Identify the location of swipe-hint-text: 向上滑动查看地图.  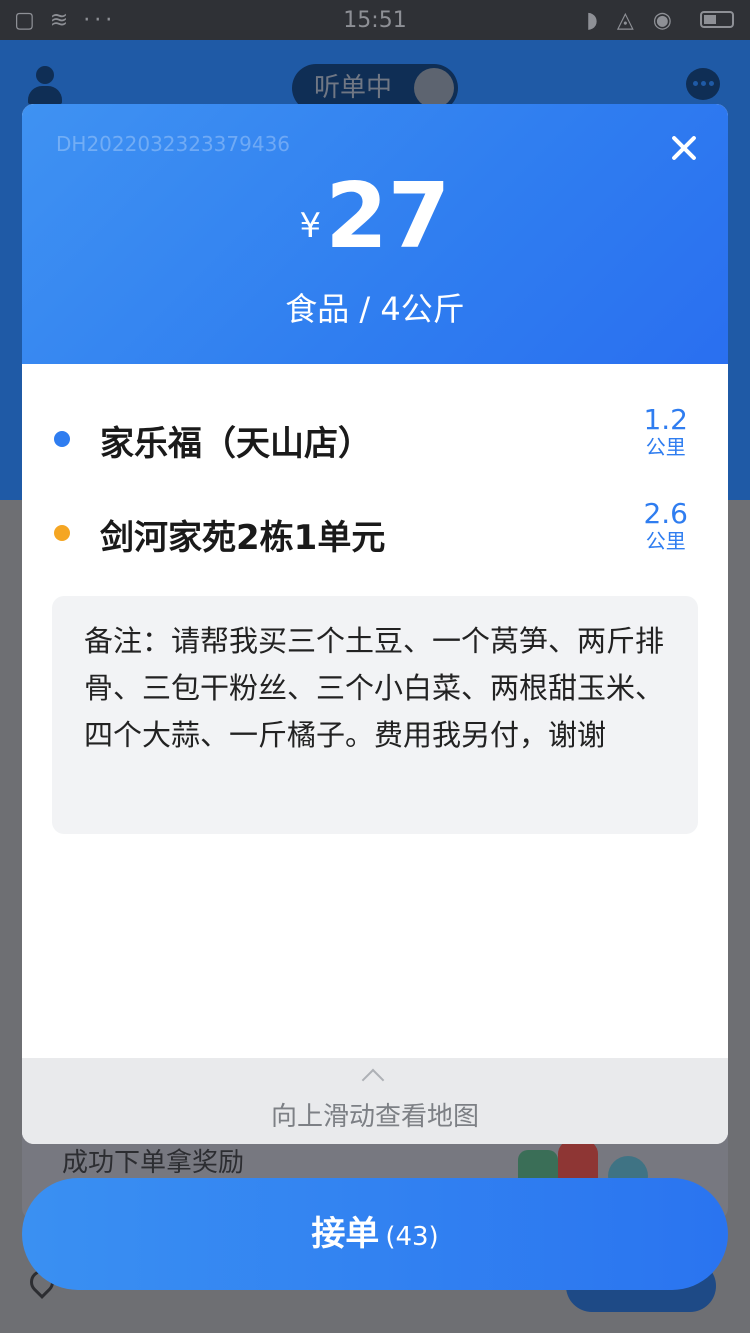
(374, 1117).